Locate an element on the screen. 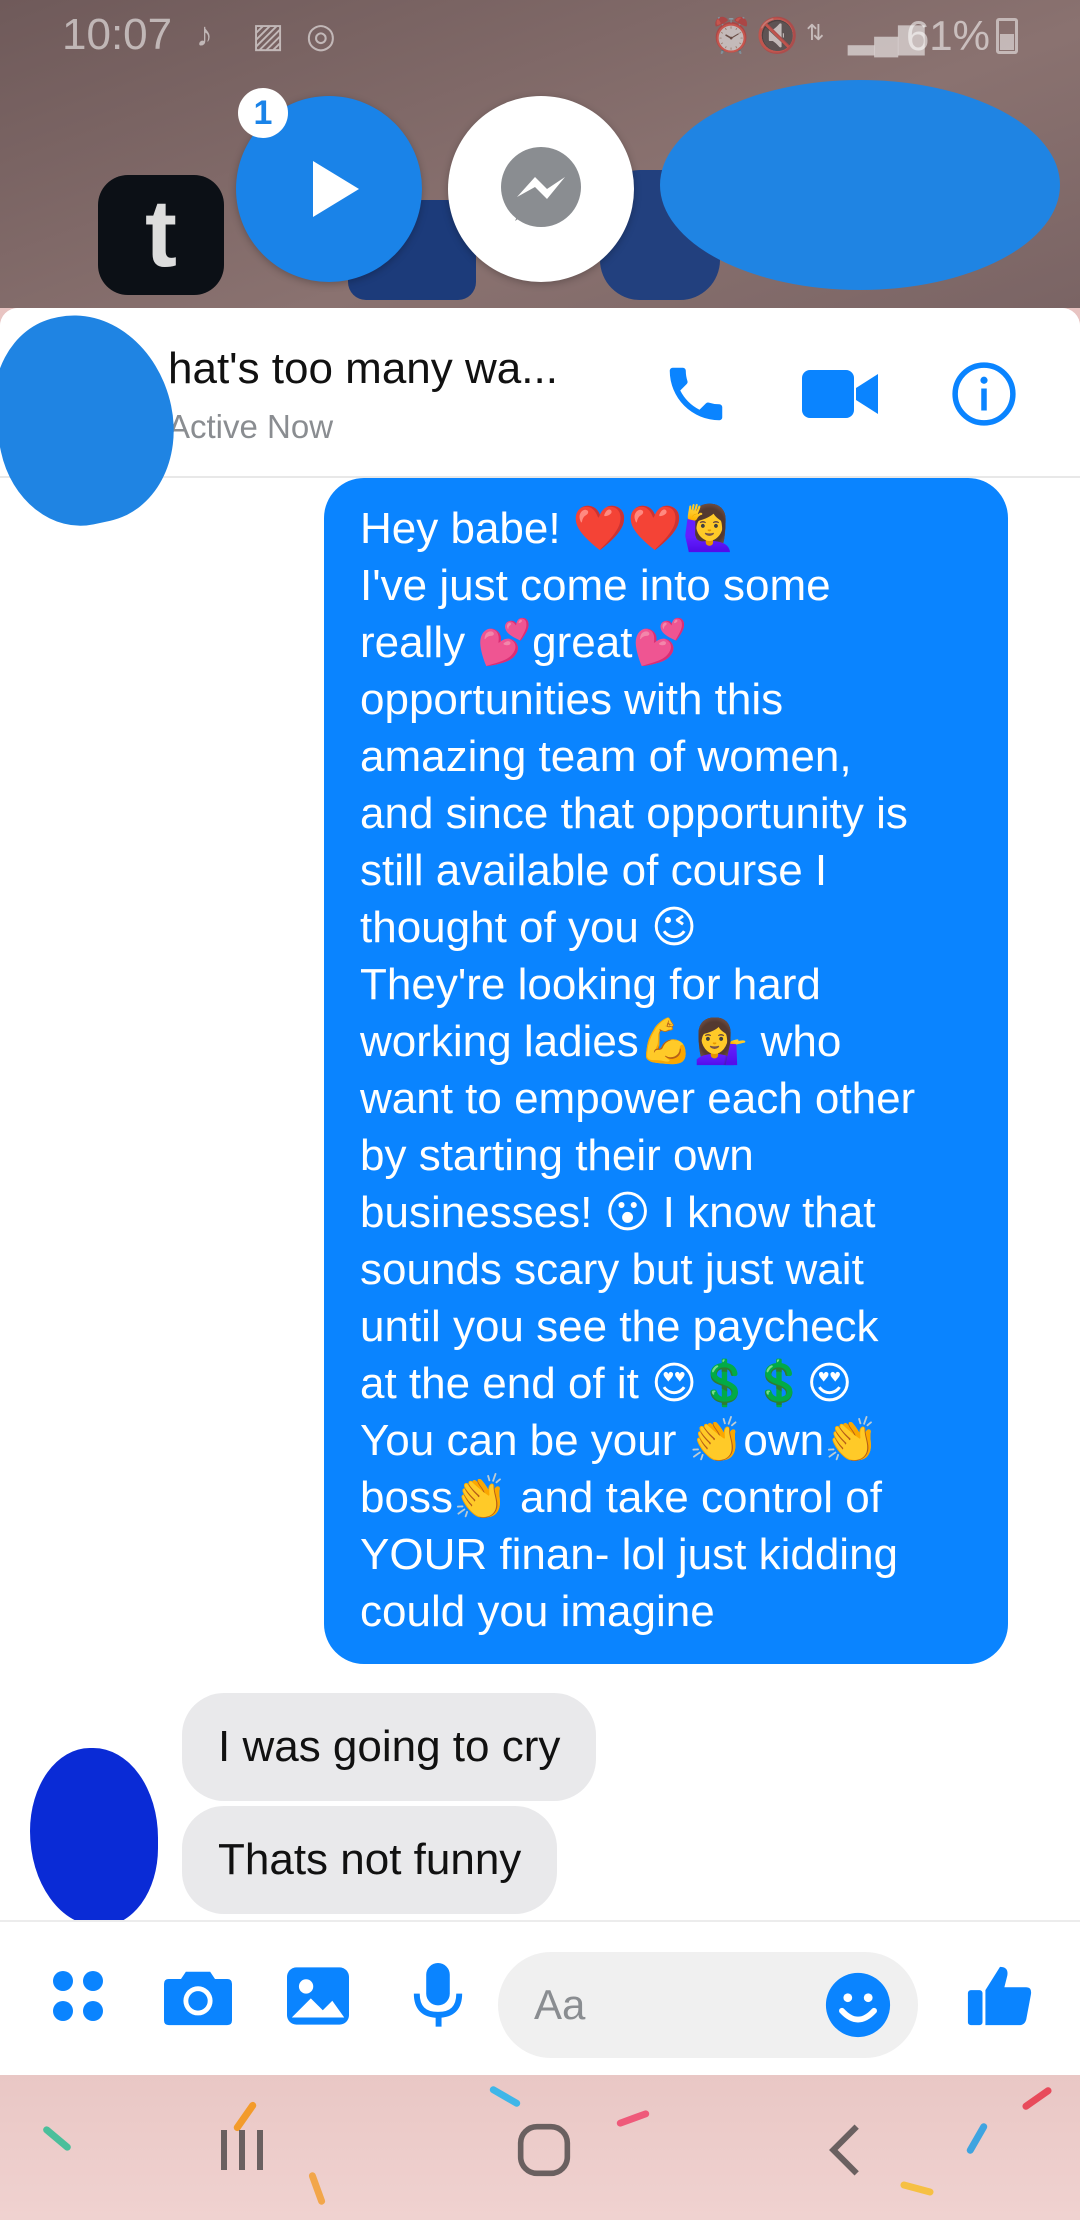 The height and width of the screenshot is (2220, 1080). message-line: opportunities with this is located at coordinates (572, 699).